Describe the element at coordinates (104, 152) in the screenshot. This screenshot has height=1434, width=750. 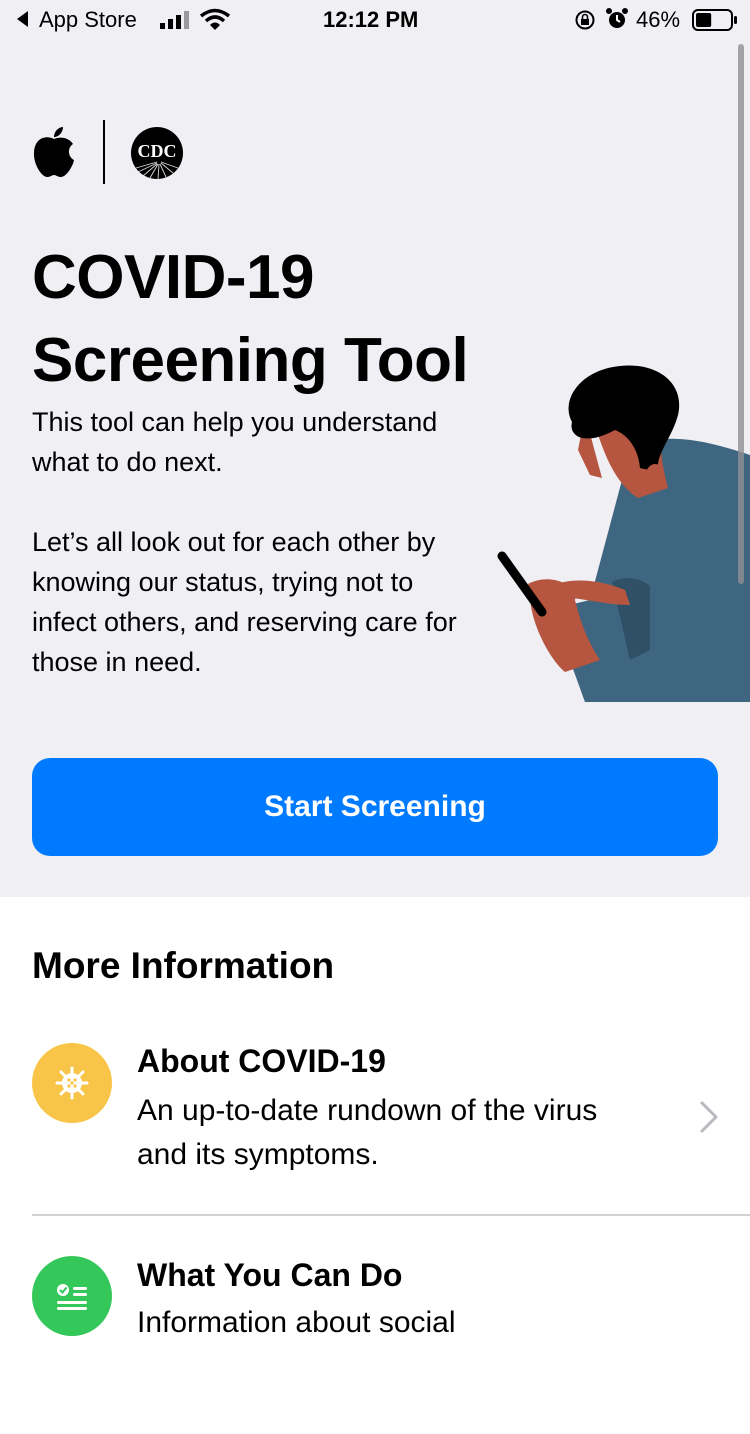
I see `logo-divider` at that location.